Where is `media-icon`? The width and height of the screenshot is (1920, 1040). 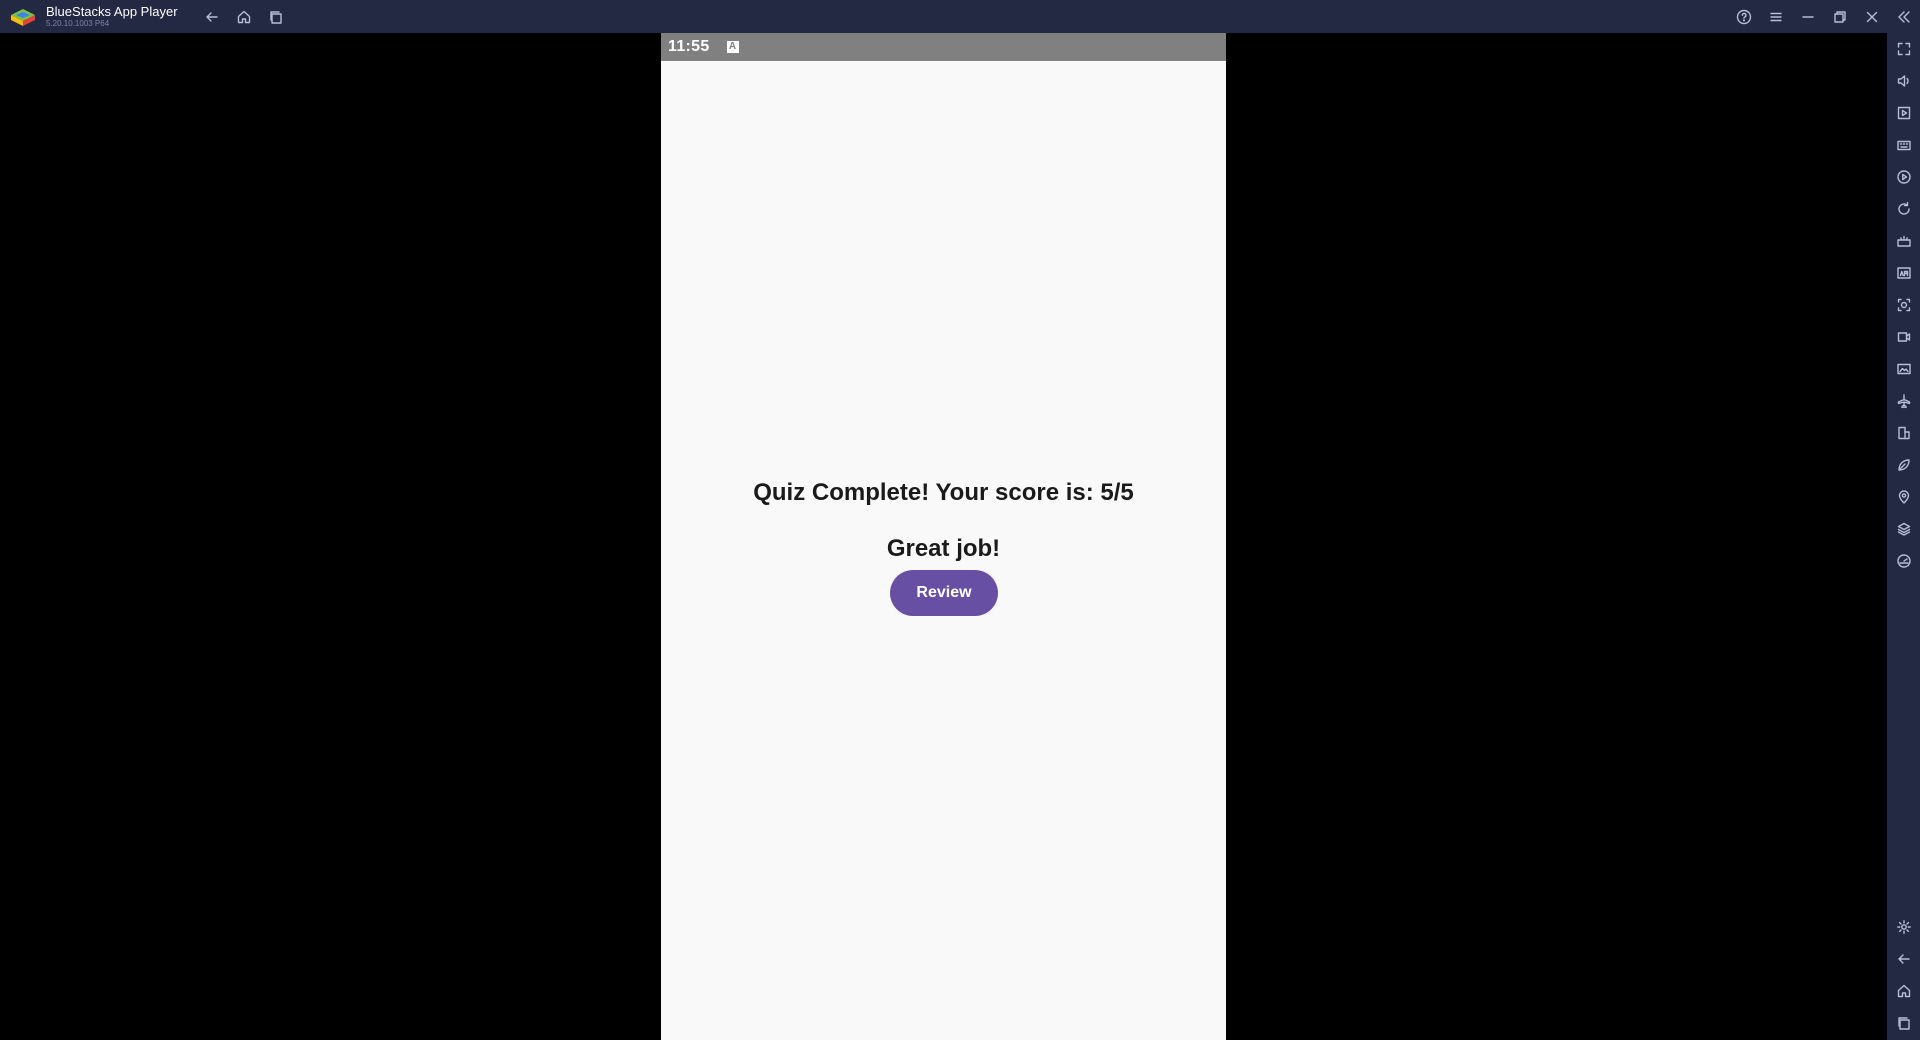 media-icon is located at coordinates (1903, 113).